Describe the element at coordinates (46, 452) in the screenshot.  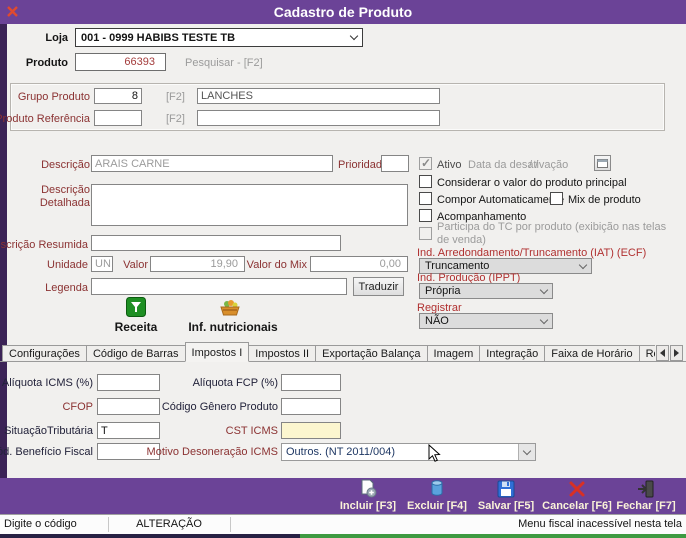
I see `cod-beneficio-fiscal-label: Cód. Benefício Fiscal` at that location.